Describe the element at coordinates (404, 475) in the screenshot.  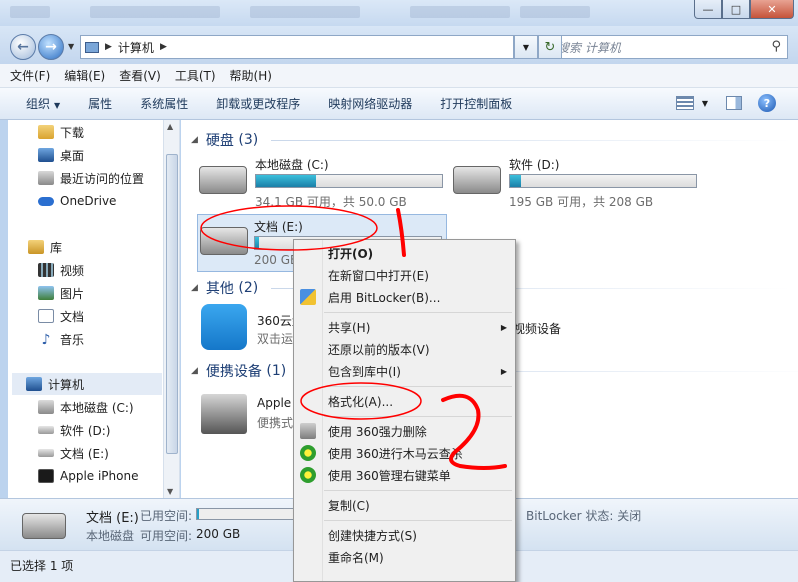
I see `context-360-menu-manager: 使用 360管理右键菜单` at that location.